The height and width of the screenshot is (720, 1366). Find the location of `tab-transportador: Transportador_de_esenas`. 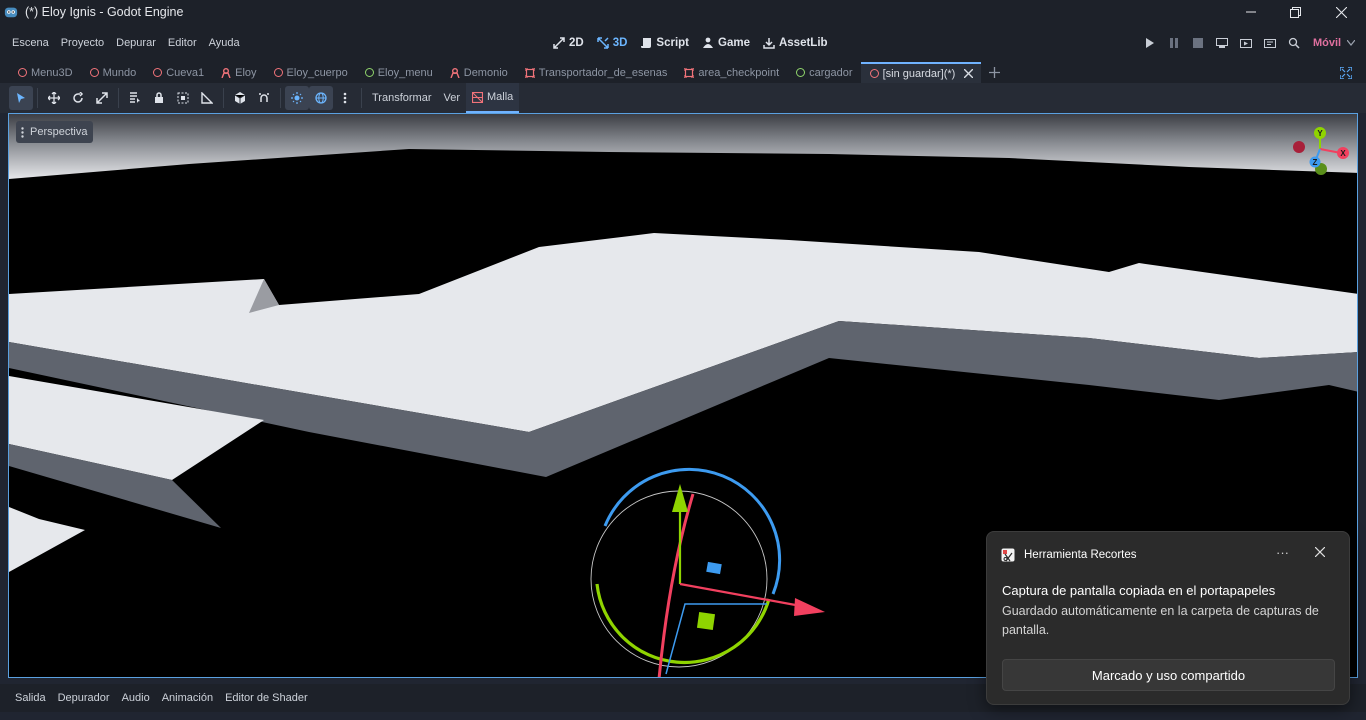

tab-transportador: Transportador_de_esenas is located at coordinates (596, 72).